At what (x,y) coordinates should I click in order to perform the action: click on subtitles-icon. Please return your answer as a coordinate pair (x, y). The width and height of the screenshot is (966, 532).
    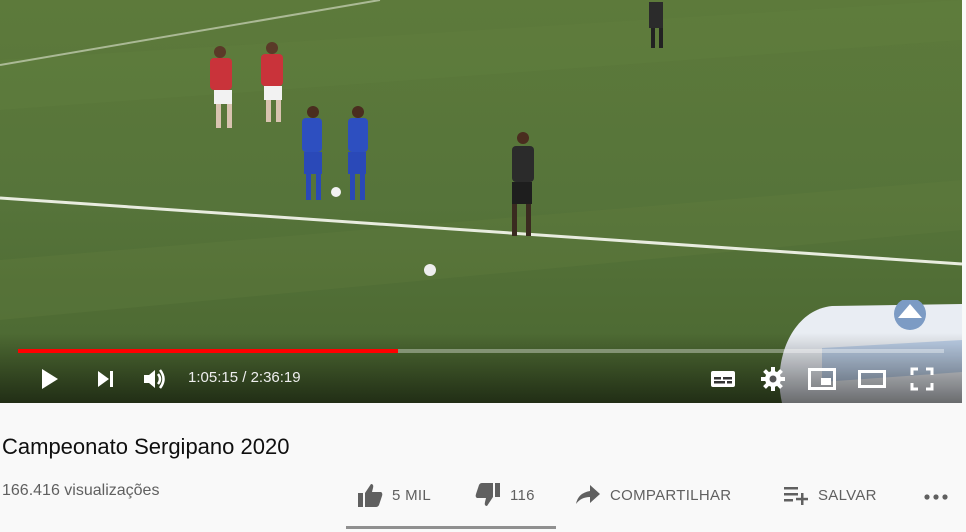
    Looking at the image, I should click on (723, 379).